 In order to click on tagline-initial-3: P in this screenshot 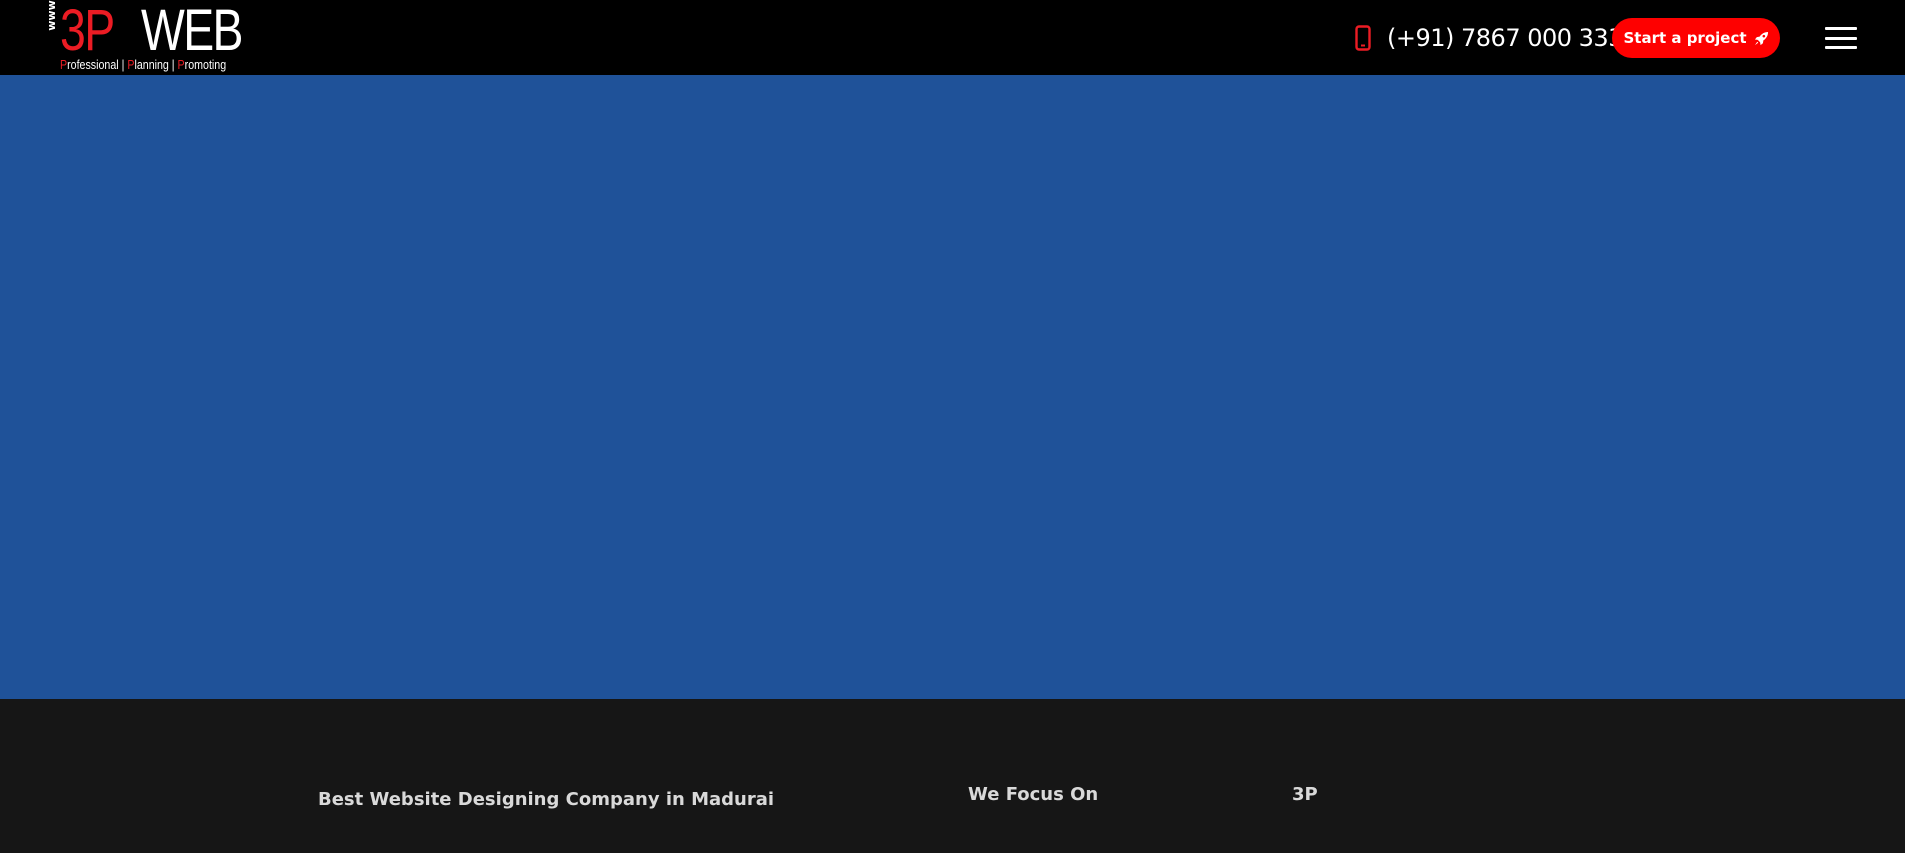, I will do `click(181, 64)`.